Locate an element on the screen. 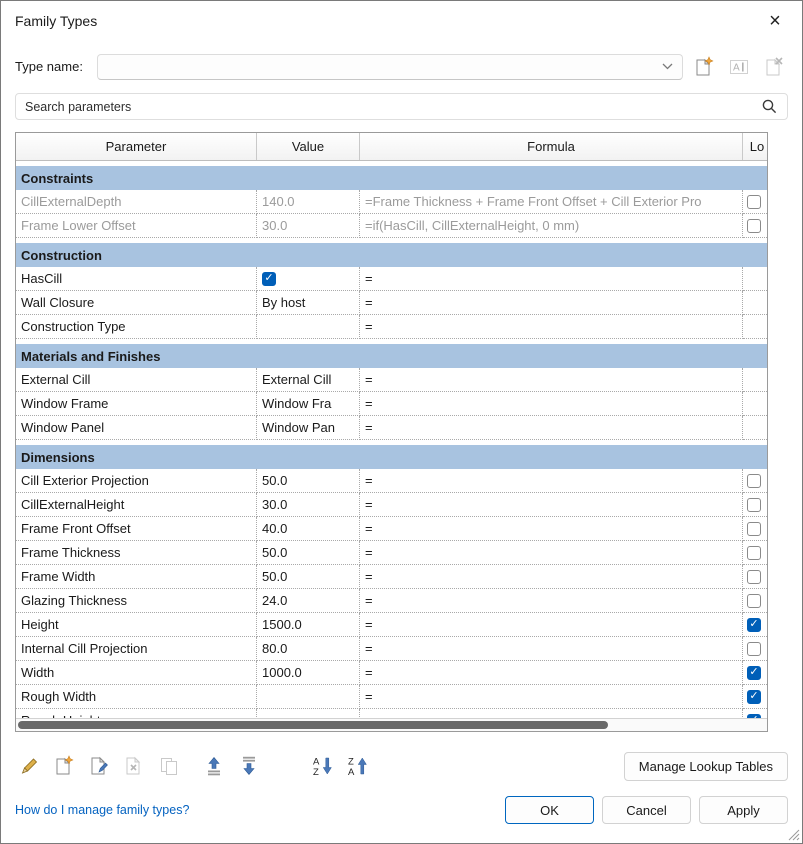 This screenshot has height=844, width=803. table-row: Frame Front Offset 40.0 = is located at coordinates (391, 529).